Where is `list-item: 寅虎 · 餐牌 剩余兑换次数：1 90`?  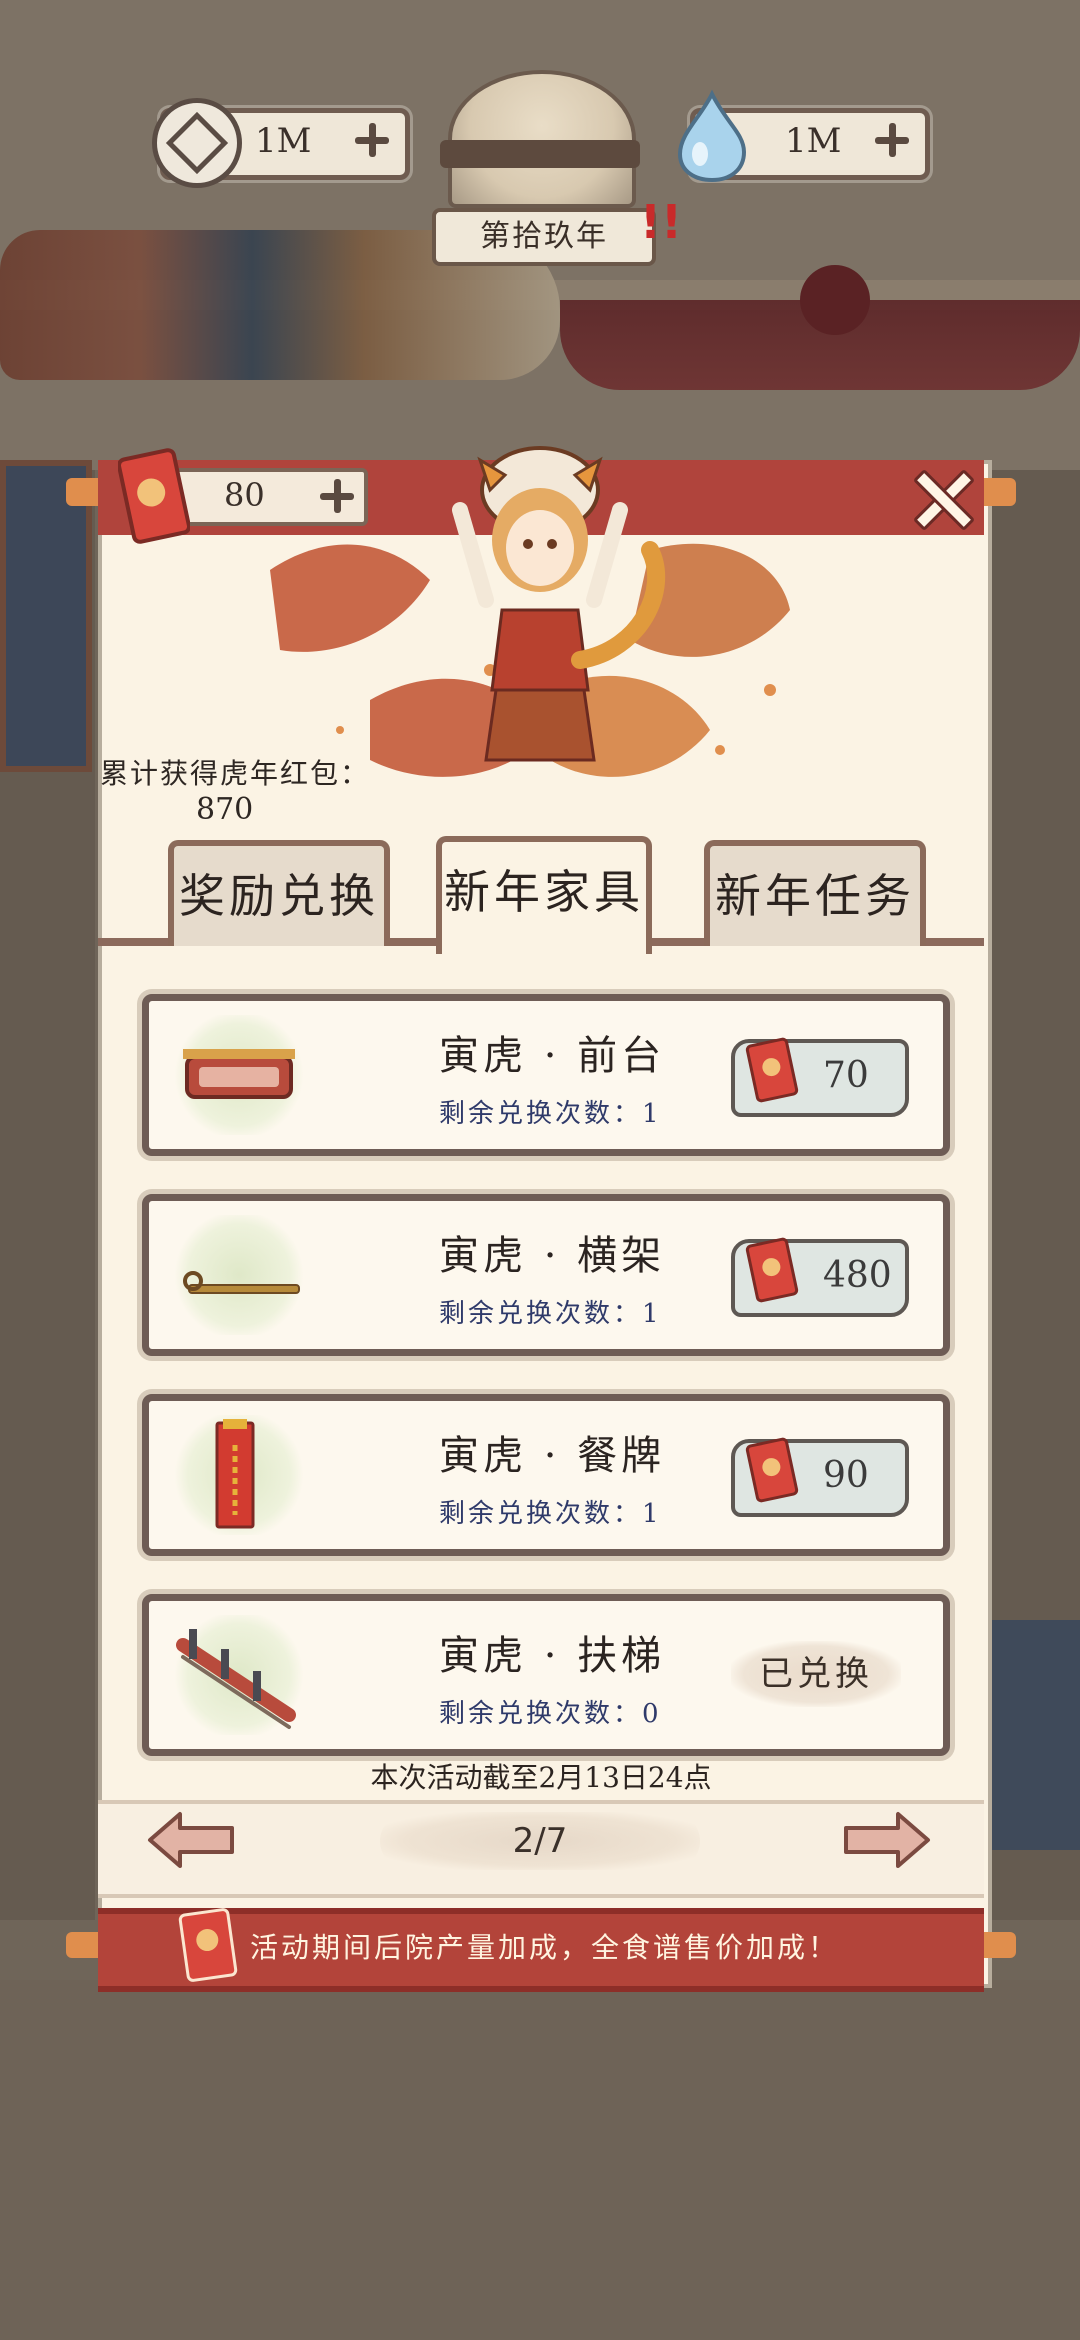
list-item: 寅虎 · 餐牌 剩余兑换次数：1 90 is located at coordinates (546, 1475).